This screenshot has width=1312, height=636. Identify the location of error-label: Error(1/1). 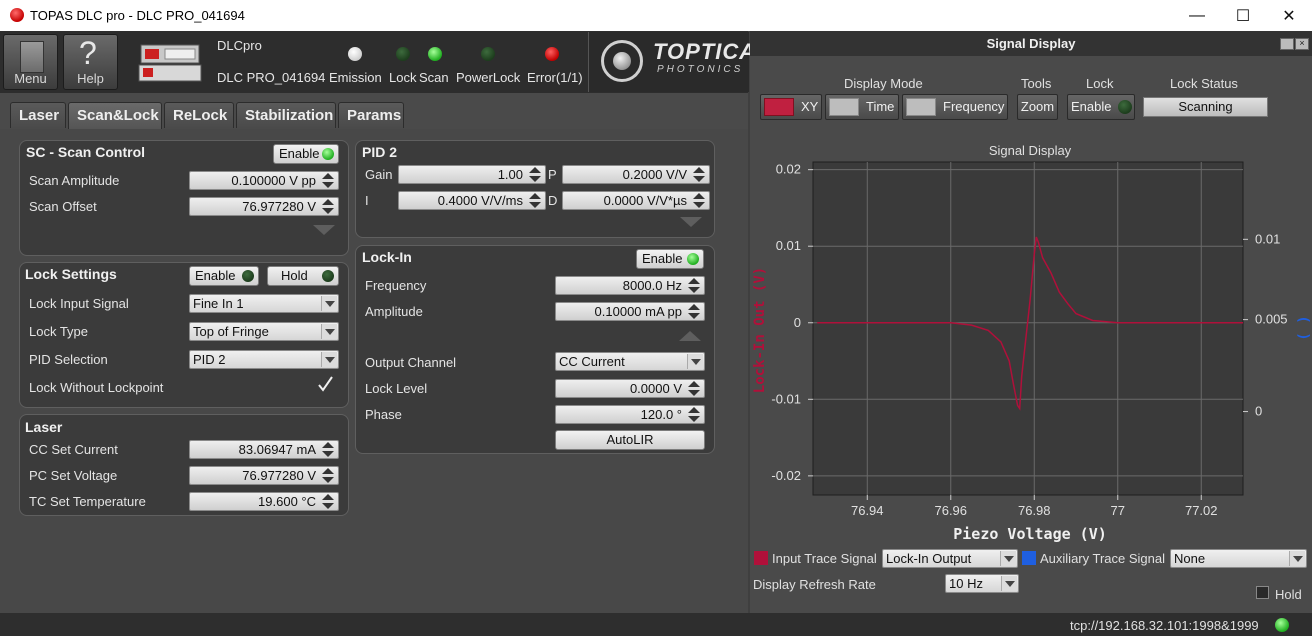
(555, 77).